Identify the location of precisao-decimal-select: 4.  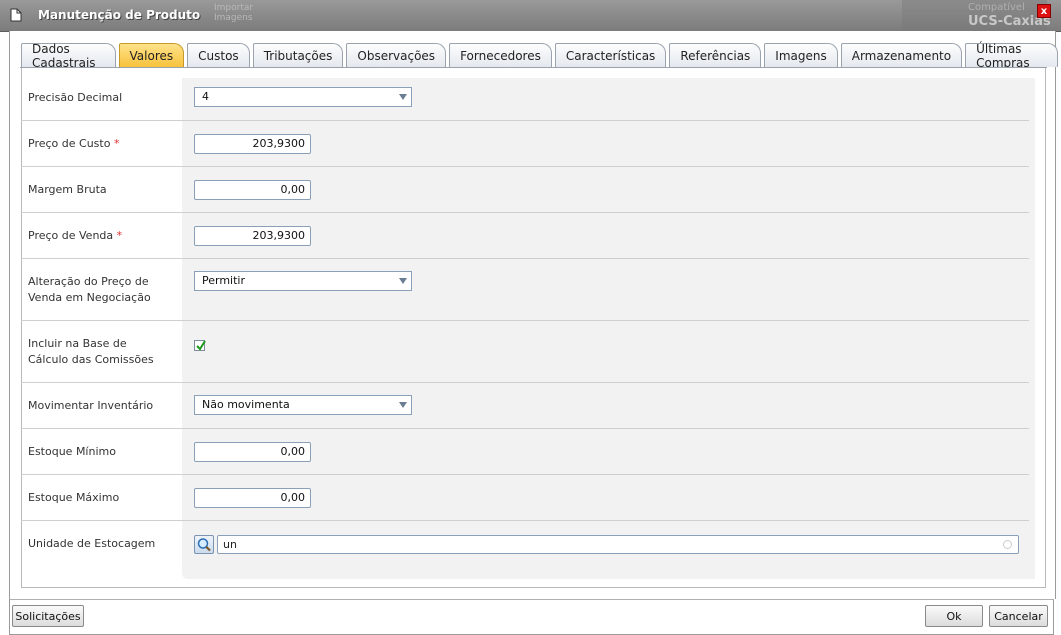
(303, 97).